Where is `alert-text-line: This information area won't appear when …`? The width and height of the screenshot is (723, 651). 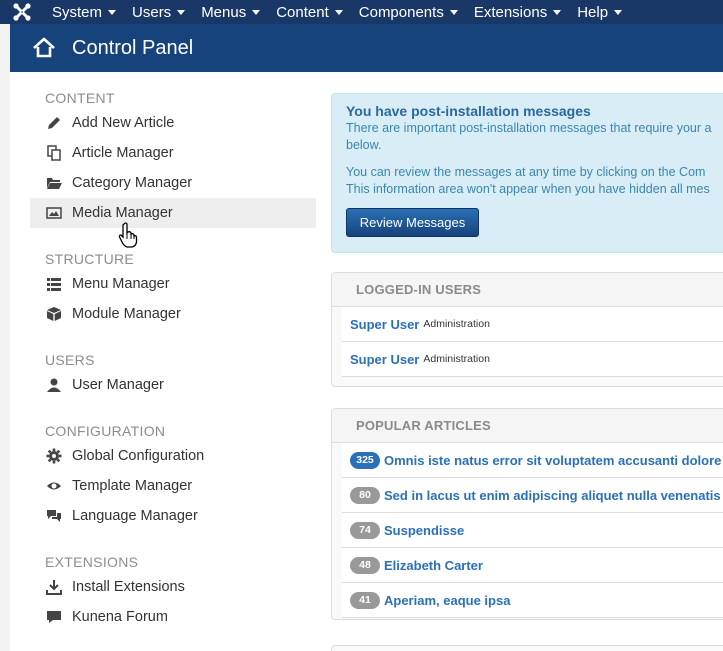 alert-text-line: This information area won't appear when … is located at coordinates (528, 189).